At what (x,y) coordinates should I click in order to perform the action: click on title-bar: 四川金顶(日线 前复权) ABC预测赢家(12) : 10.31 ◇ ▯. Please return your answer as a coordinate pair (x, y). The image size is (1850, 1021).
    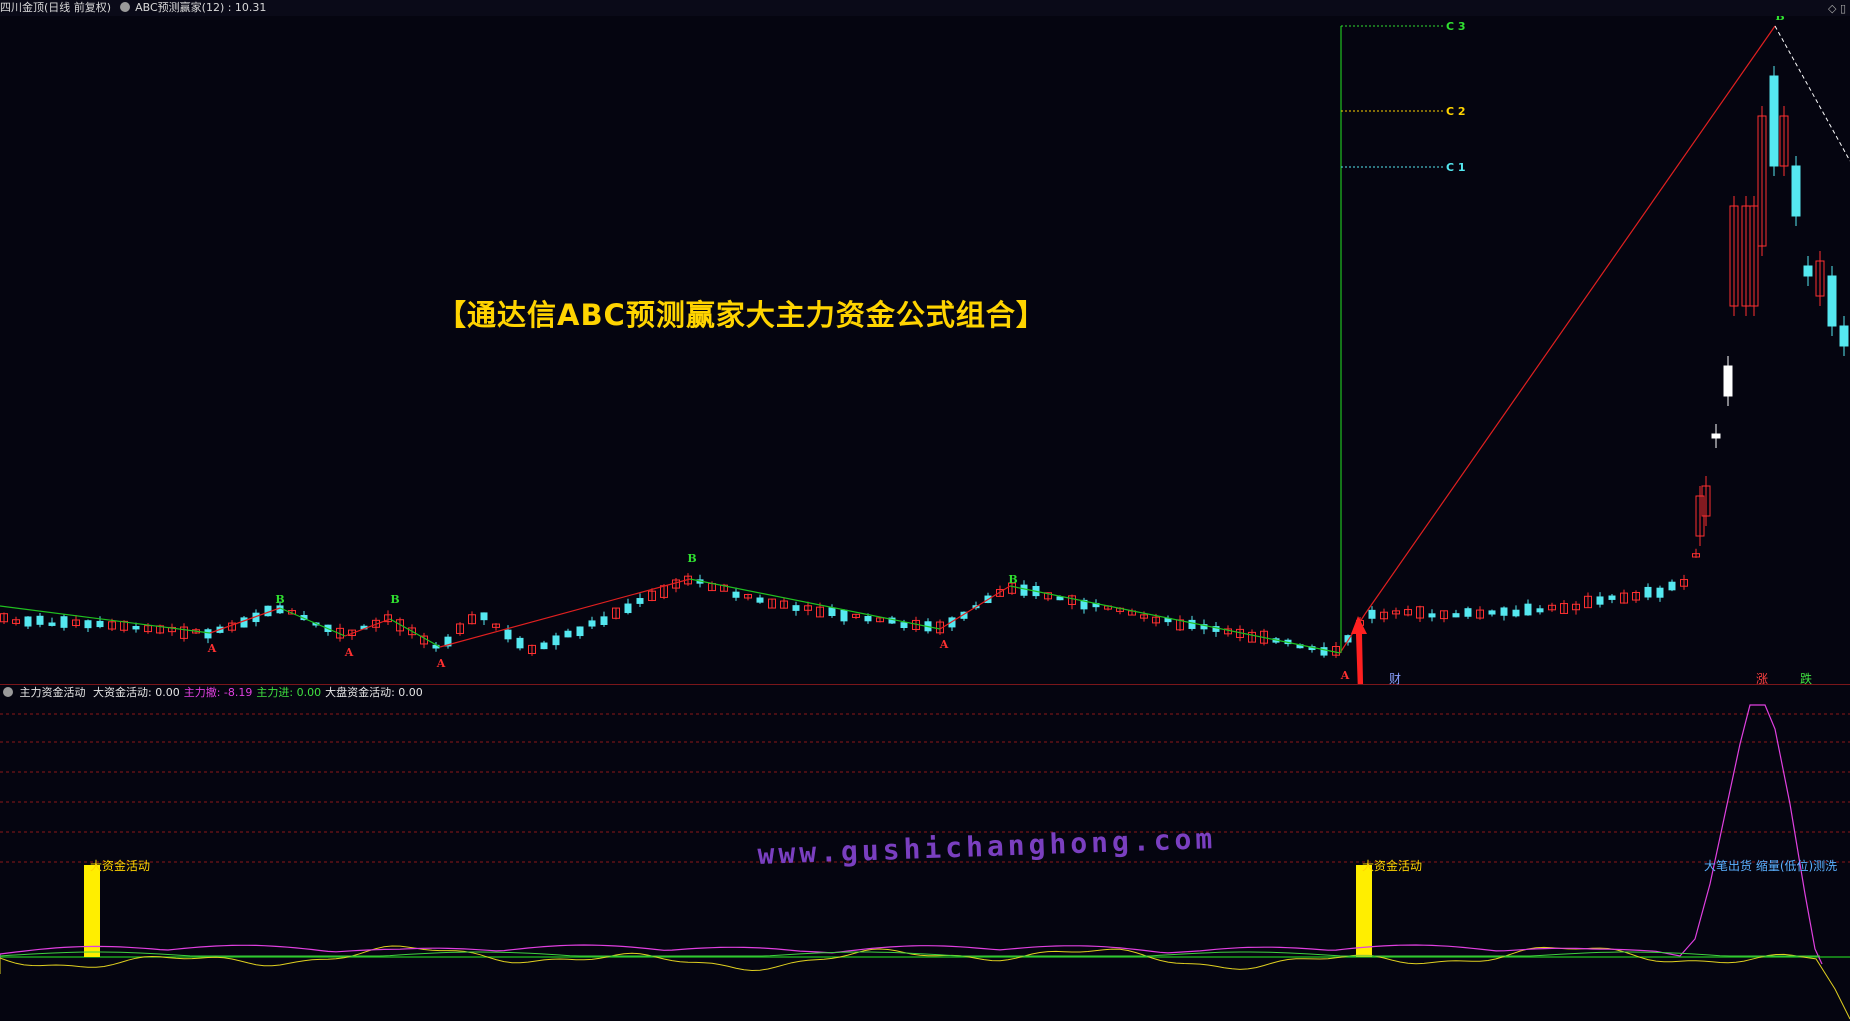
    Looking at the image, I should click on (925, 8).